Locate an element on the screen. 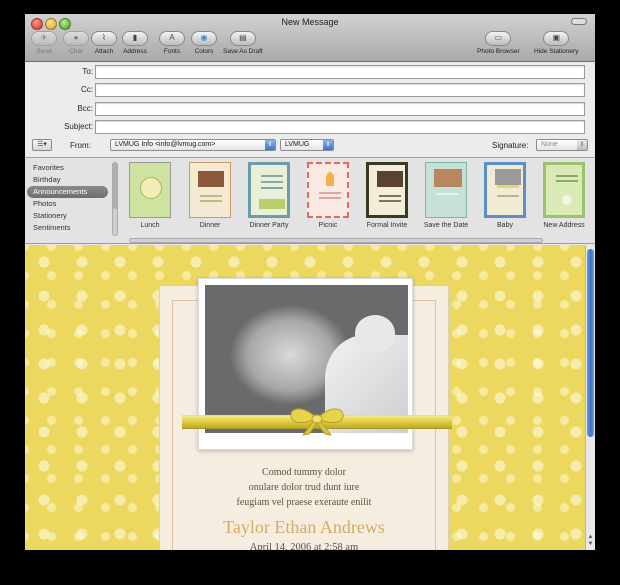 The height and width of the screenshot is (585, 620). template-dinner-party: Dinner Party is located at coordinates (269, 195).